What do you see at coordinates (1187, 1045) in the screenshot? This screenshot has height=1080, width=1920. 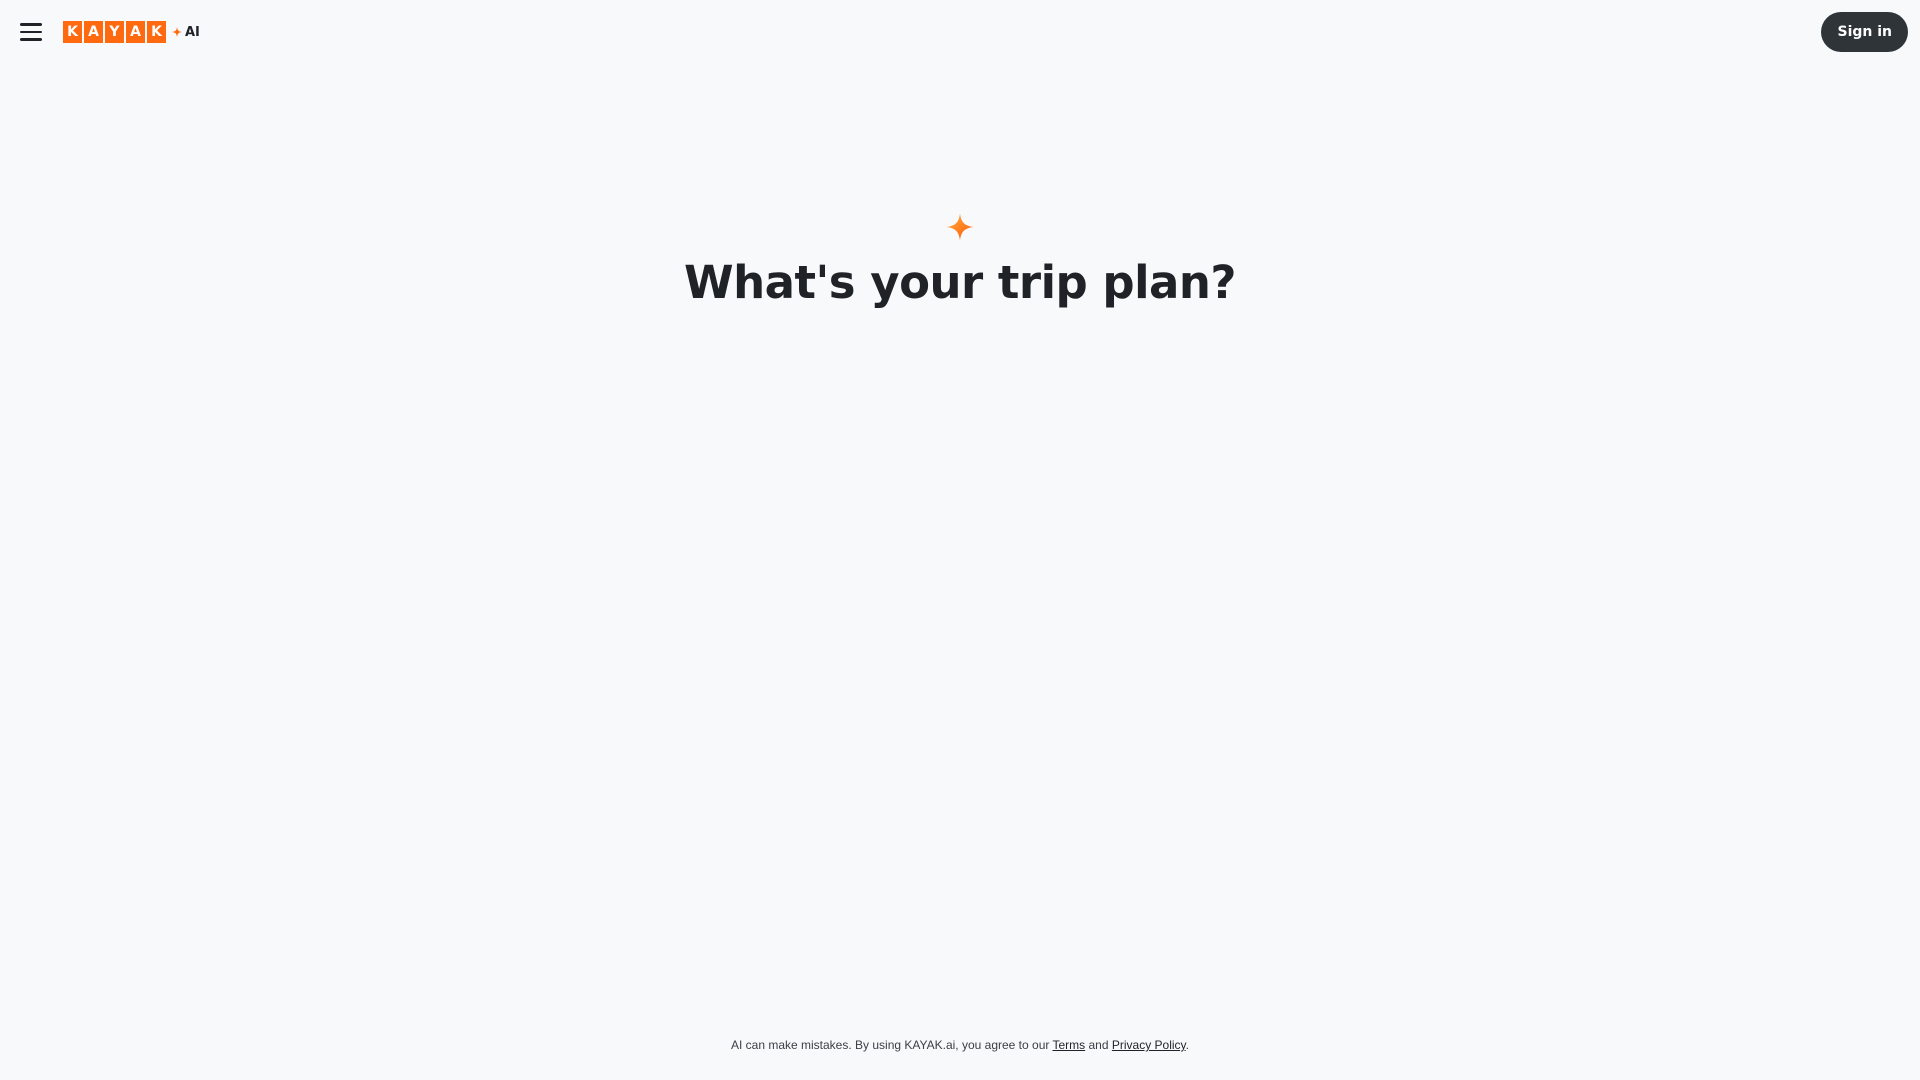 I see `end-punctuation: .` at bounding box center [1187, 1045].